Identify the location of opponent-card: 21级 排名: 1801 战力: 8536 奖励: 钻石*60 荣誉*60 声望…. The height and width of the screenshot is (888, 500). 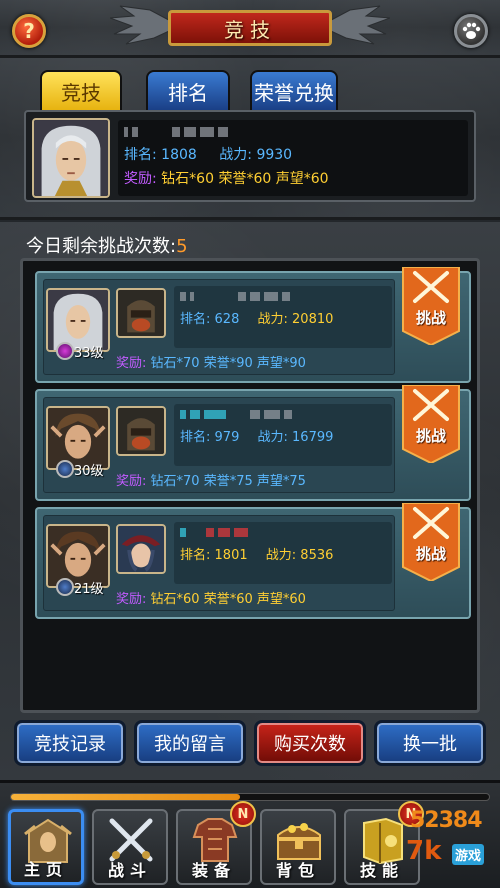
(253, 560).